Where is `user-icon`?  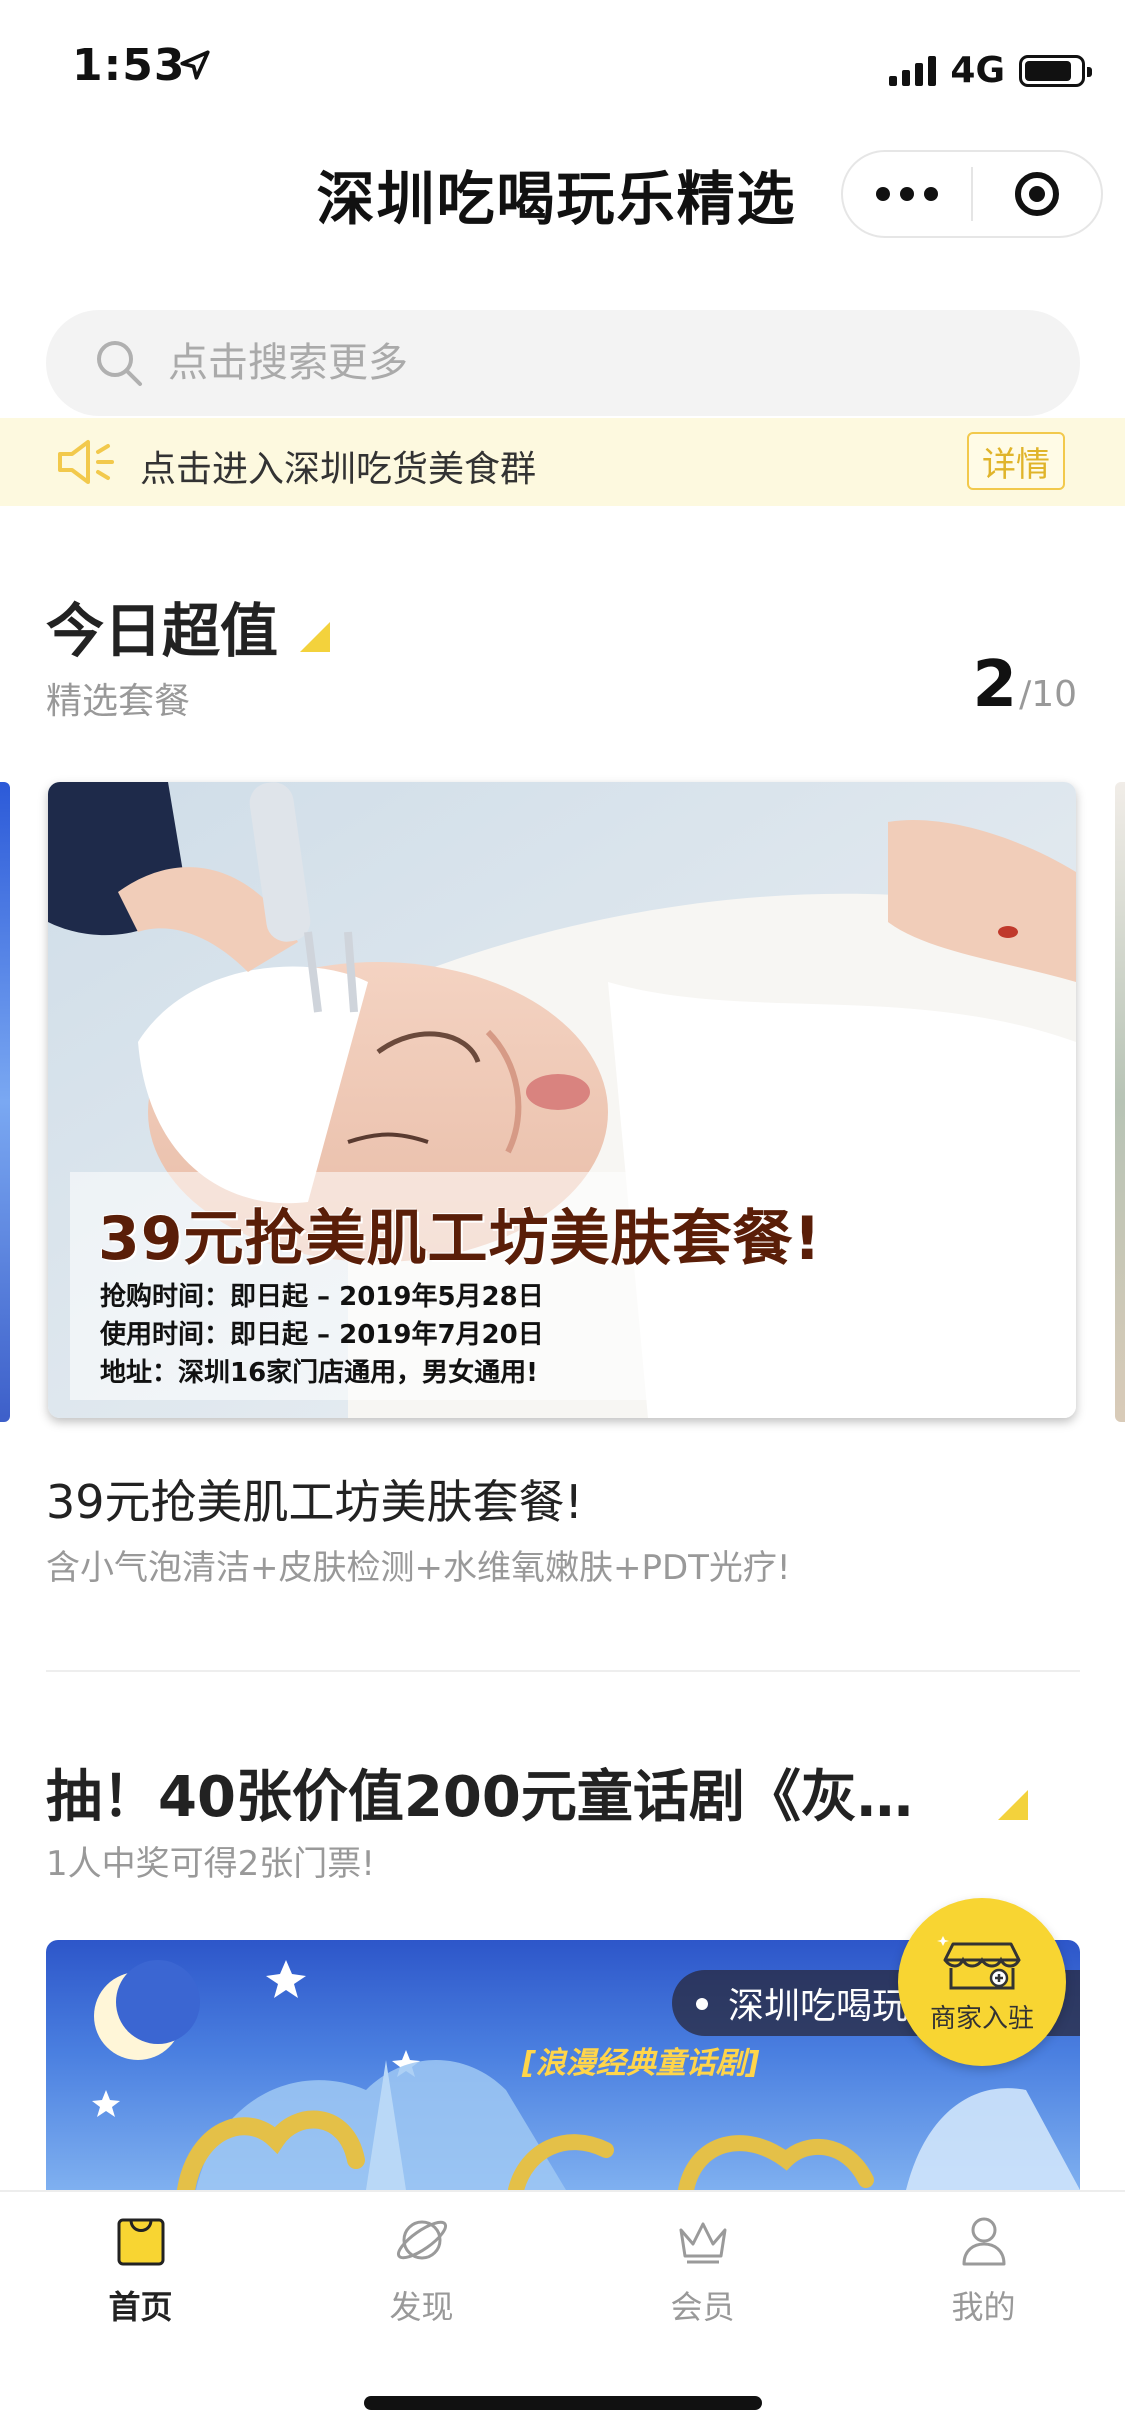 user-icon is located at coordinates (983, 2241).